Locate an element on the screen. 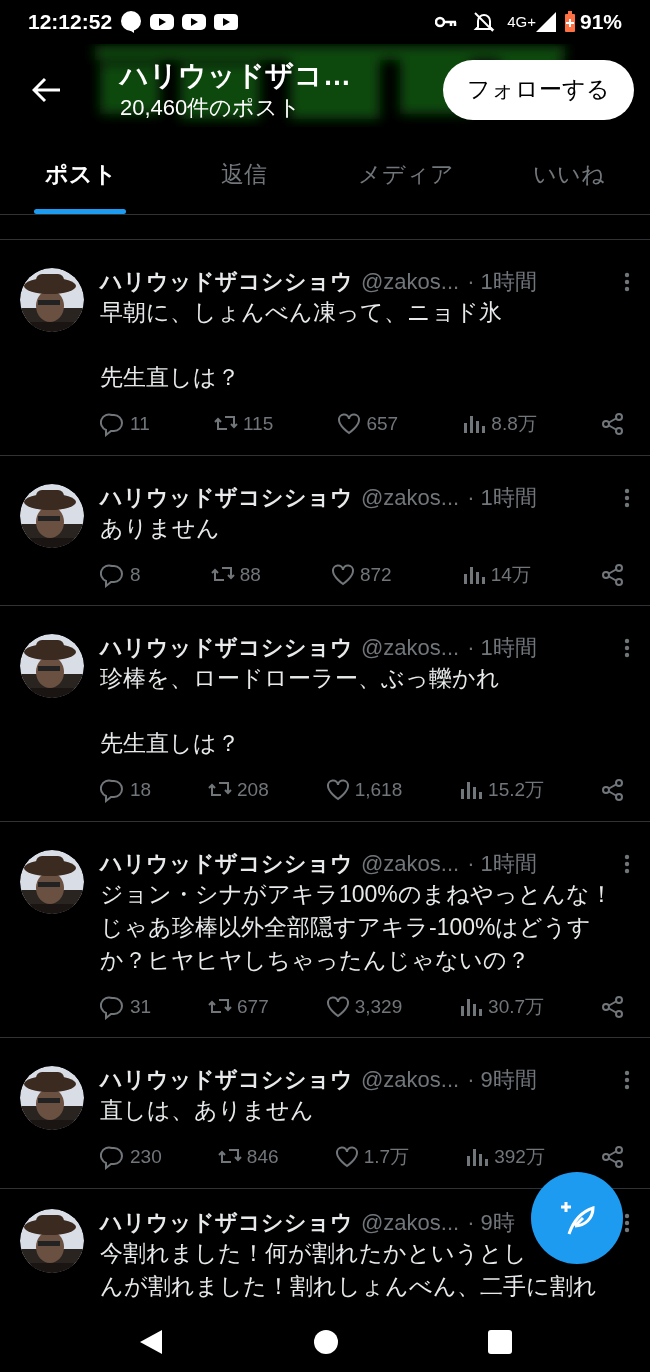 The image size is (650, 1372). post-text: んが割れました！割れしょんべん、二手に割れ is located at coordinates (349, 1286).